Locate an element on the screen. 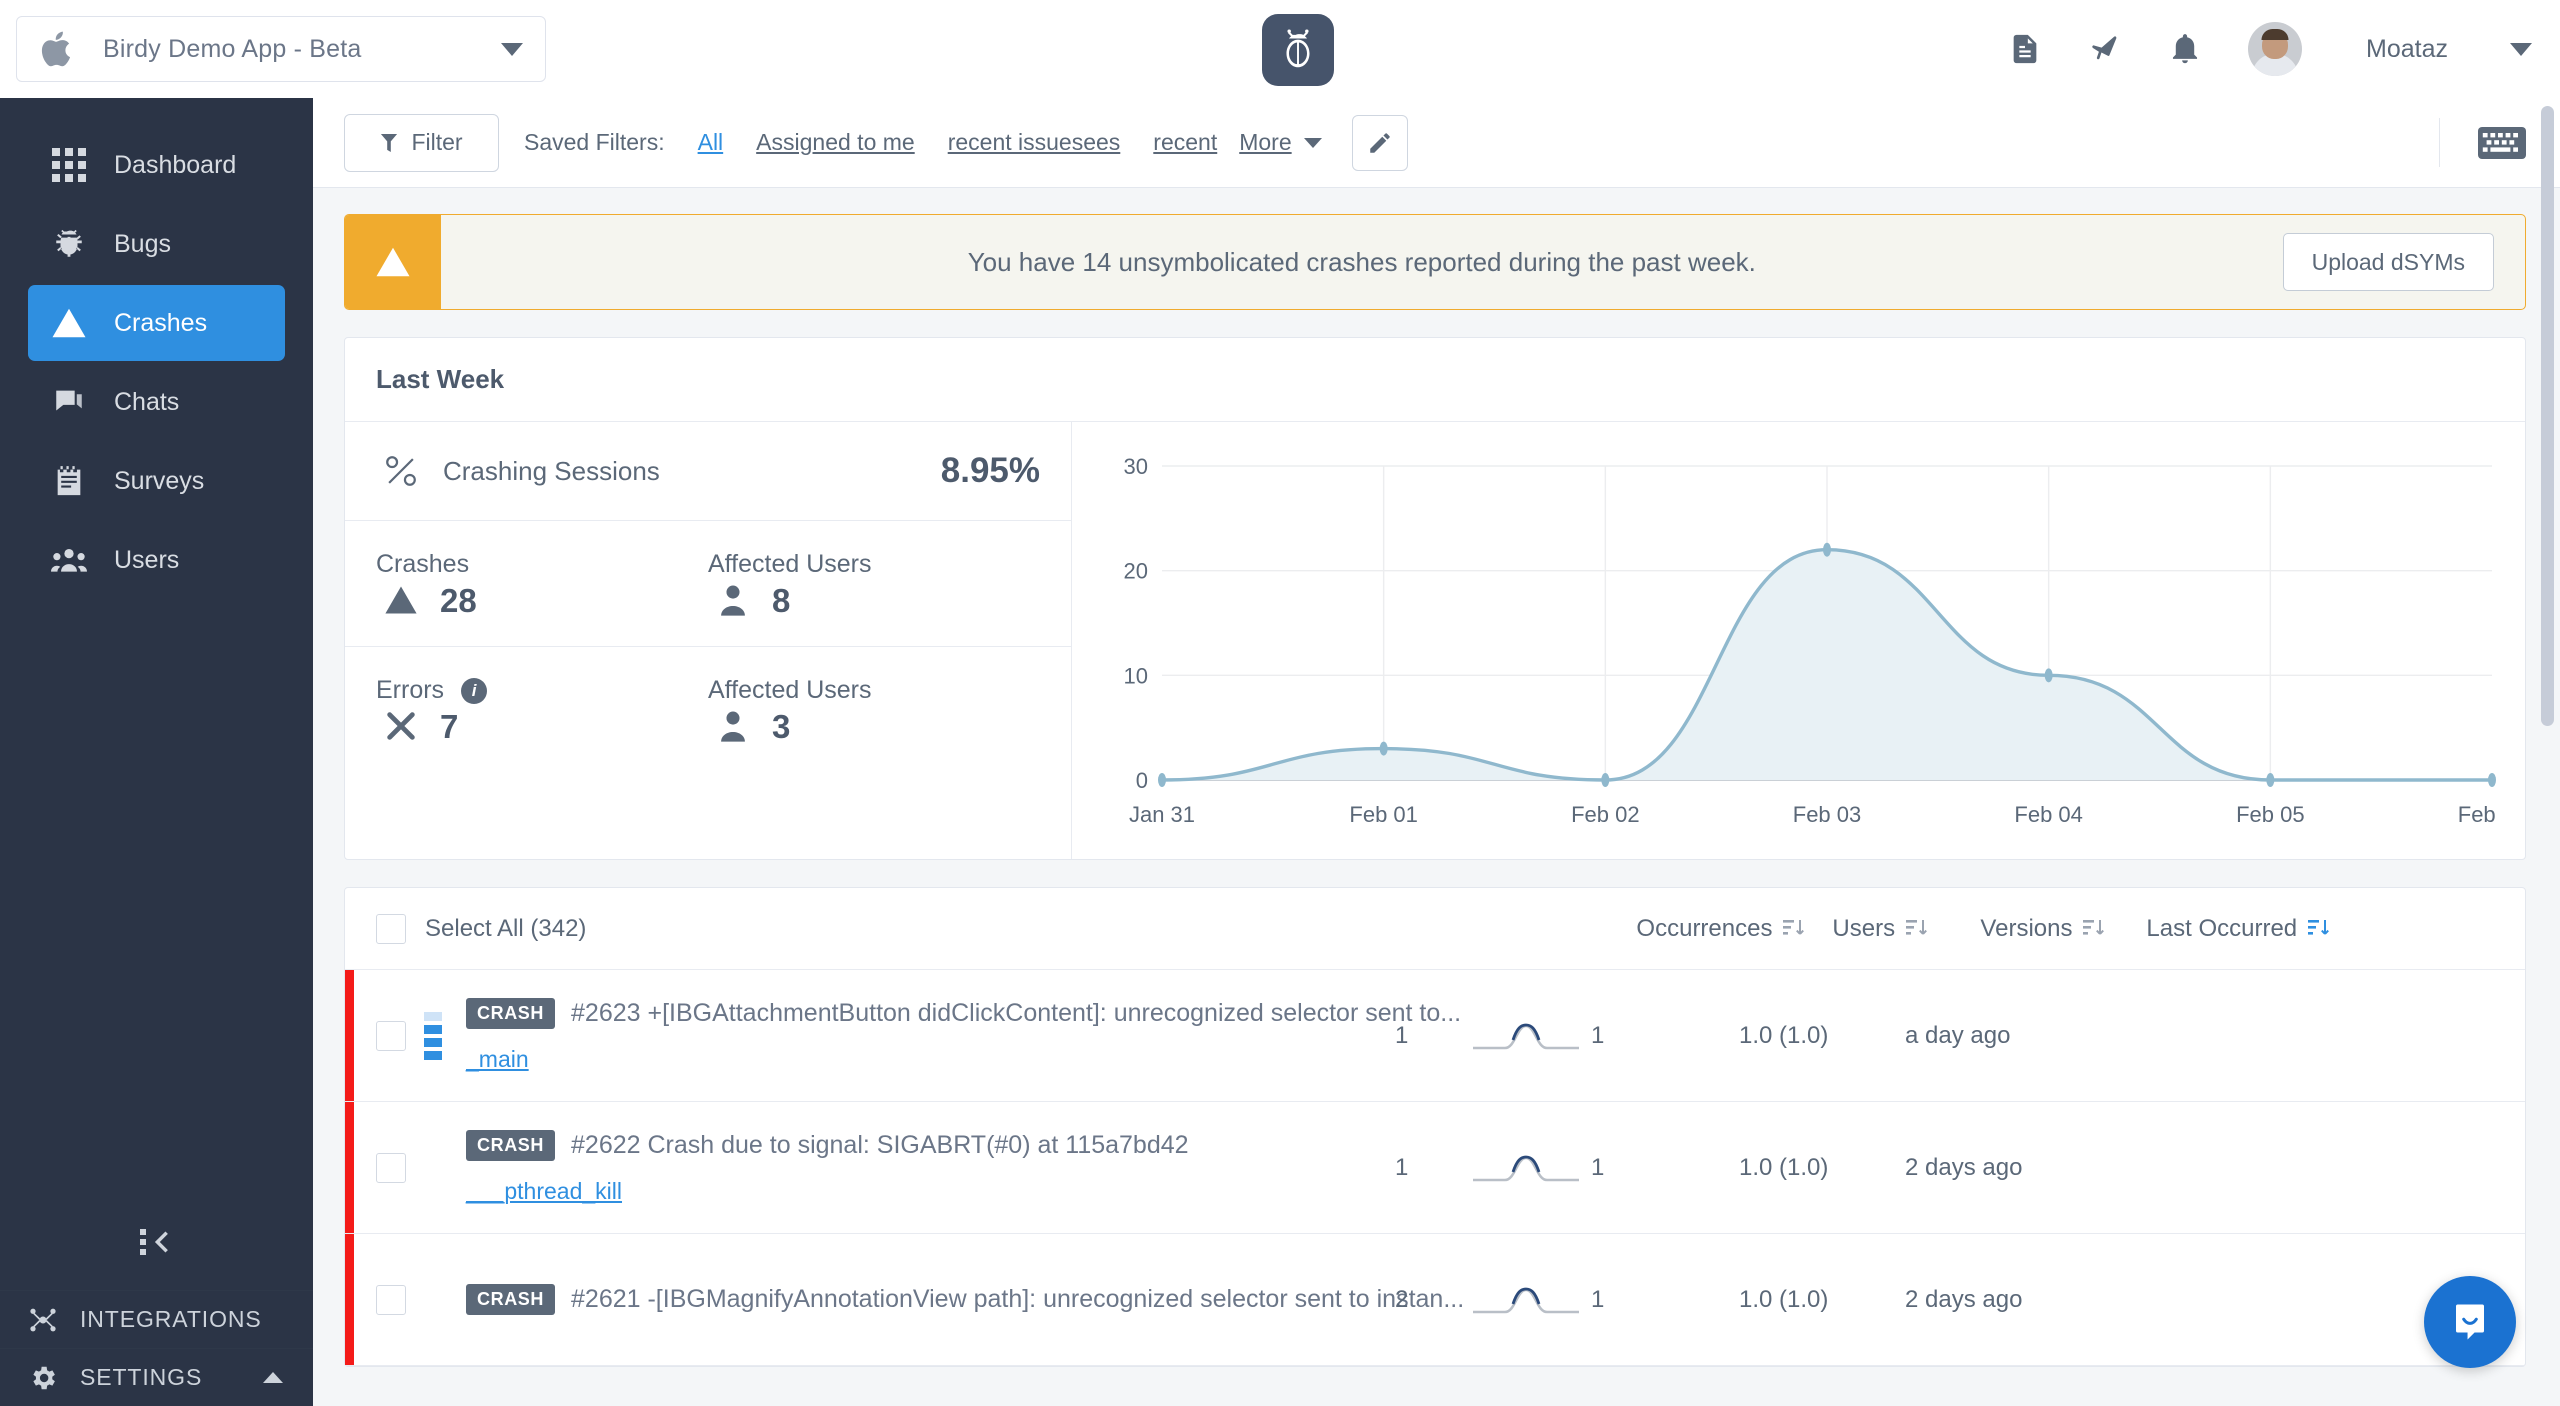 The height and width of the screenshot is (1406, 2560). ladybug-logo is located at coordinates (1298, 50).